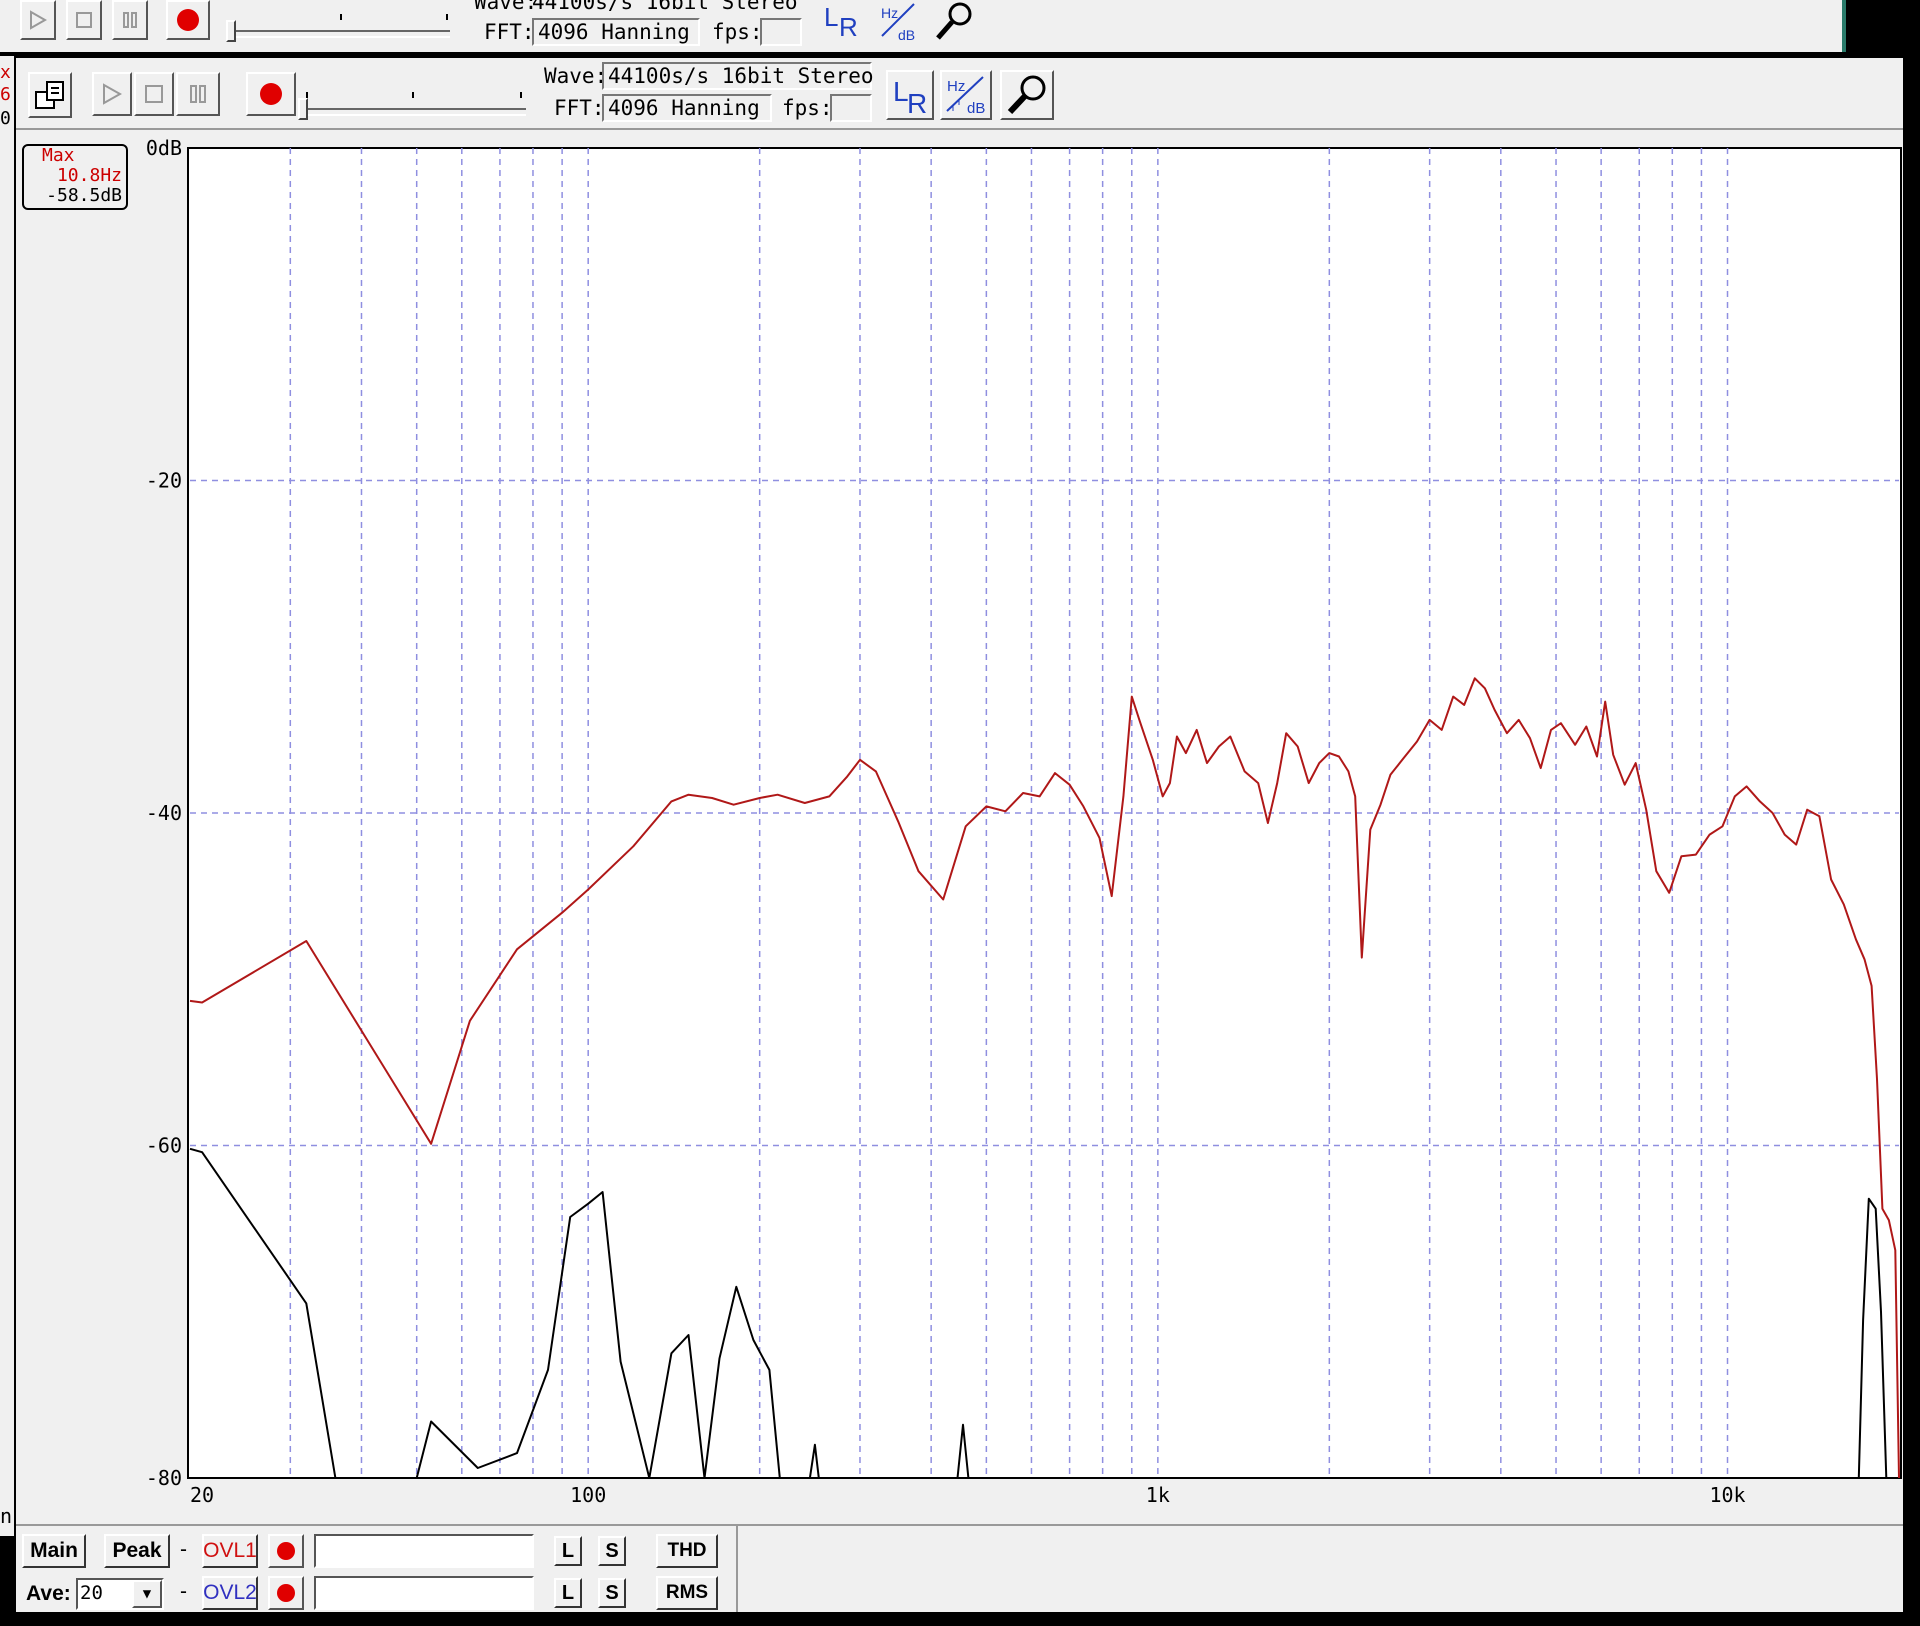  I want to click on settings-button, so click(1027, 95).